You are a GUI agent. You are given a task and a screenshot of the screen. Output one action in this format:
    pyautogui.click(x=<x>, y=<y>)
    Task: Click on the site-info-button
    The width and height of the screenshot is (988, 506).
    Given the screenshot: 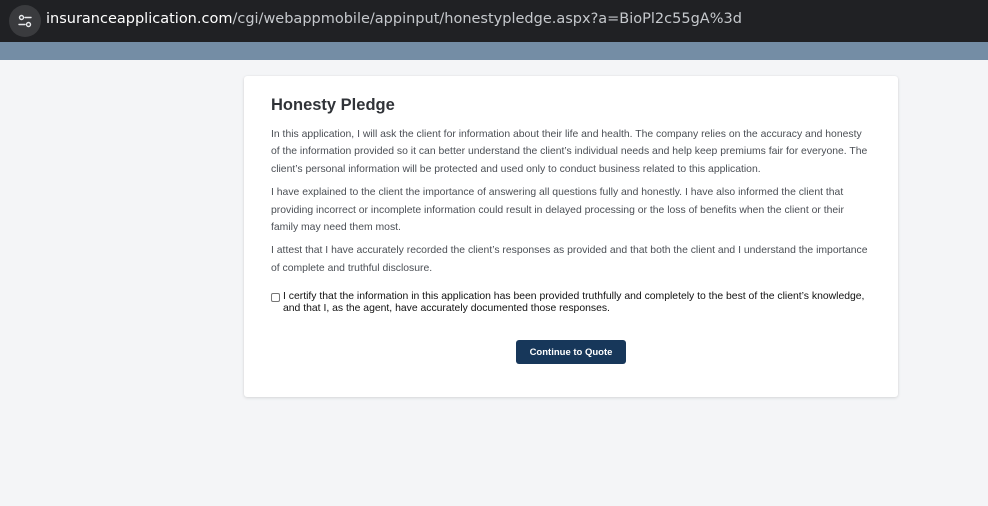 What is the action you would take?
    pyautogui.click(x=25, y=21)
    